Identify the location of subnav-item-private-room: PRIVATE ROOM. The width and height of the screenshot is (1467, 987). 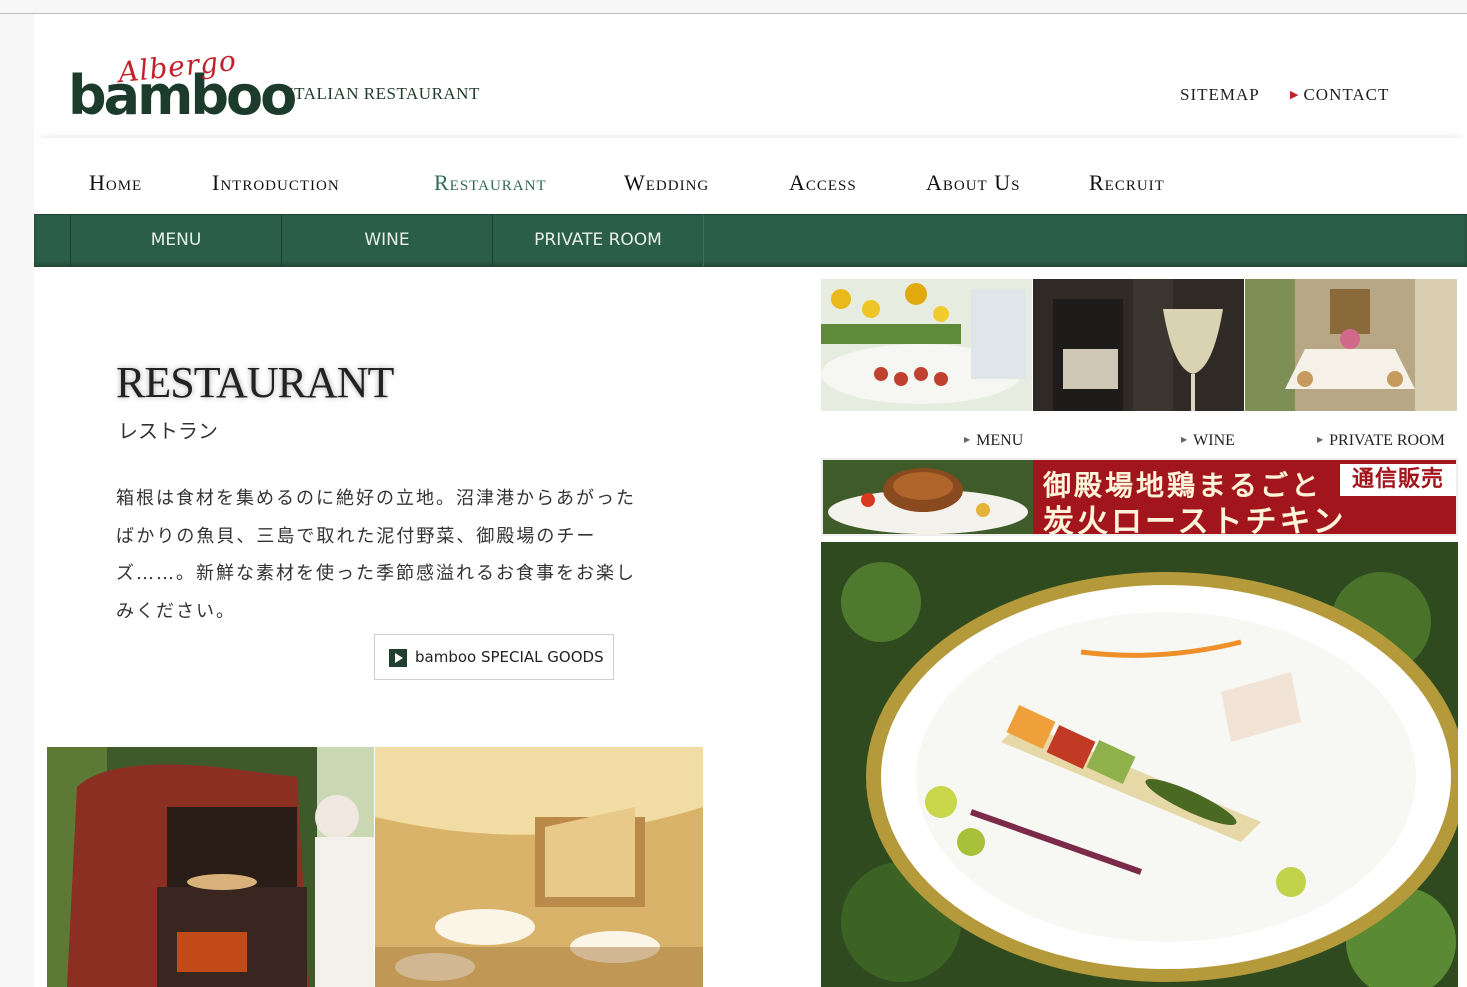
(598, 241).